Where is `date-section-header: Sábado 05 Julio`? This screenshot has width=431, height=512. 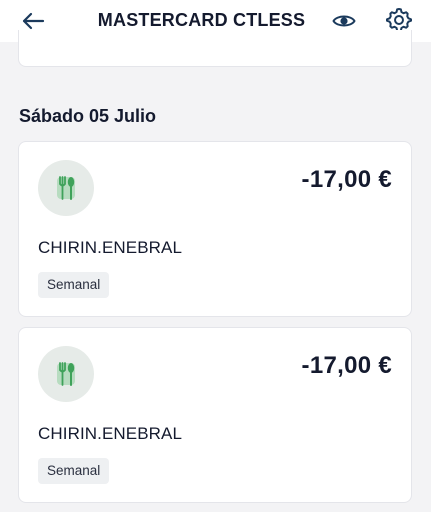
date-section-header: Sábado 05 Julio is located at coordinates (88, 116).